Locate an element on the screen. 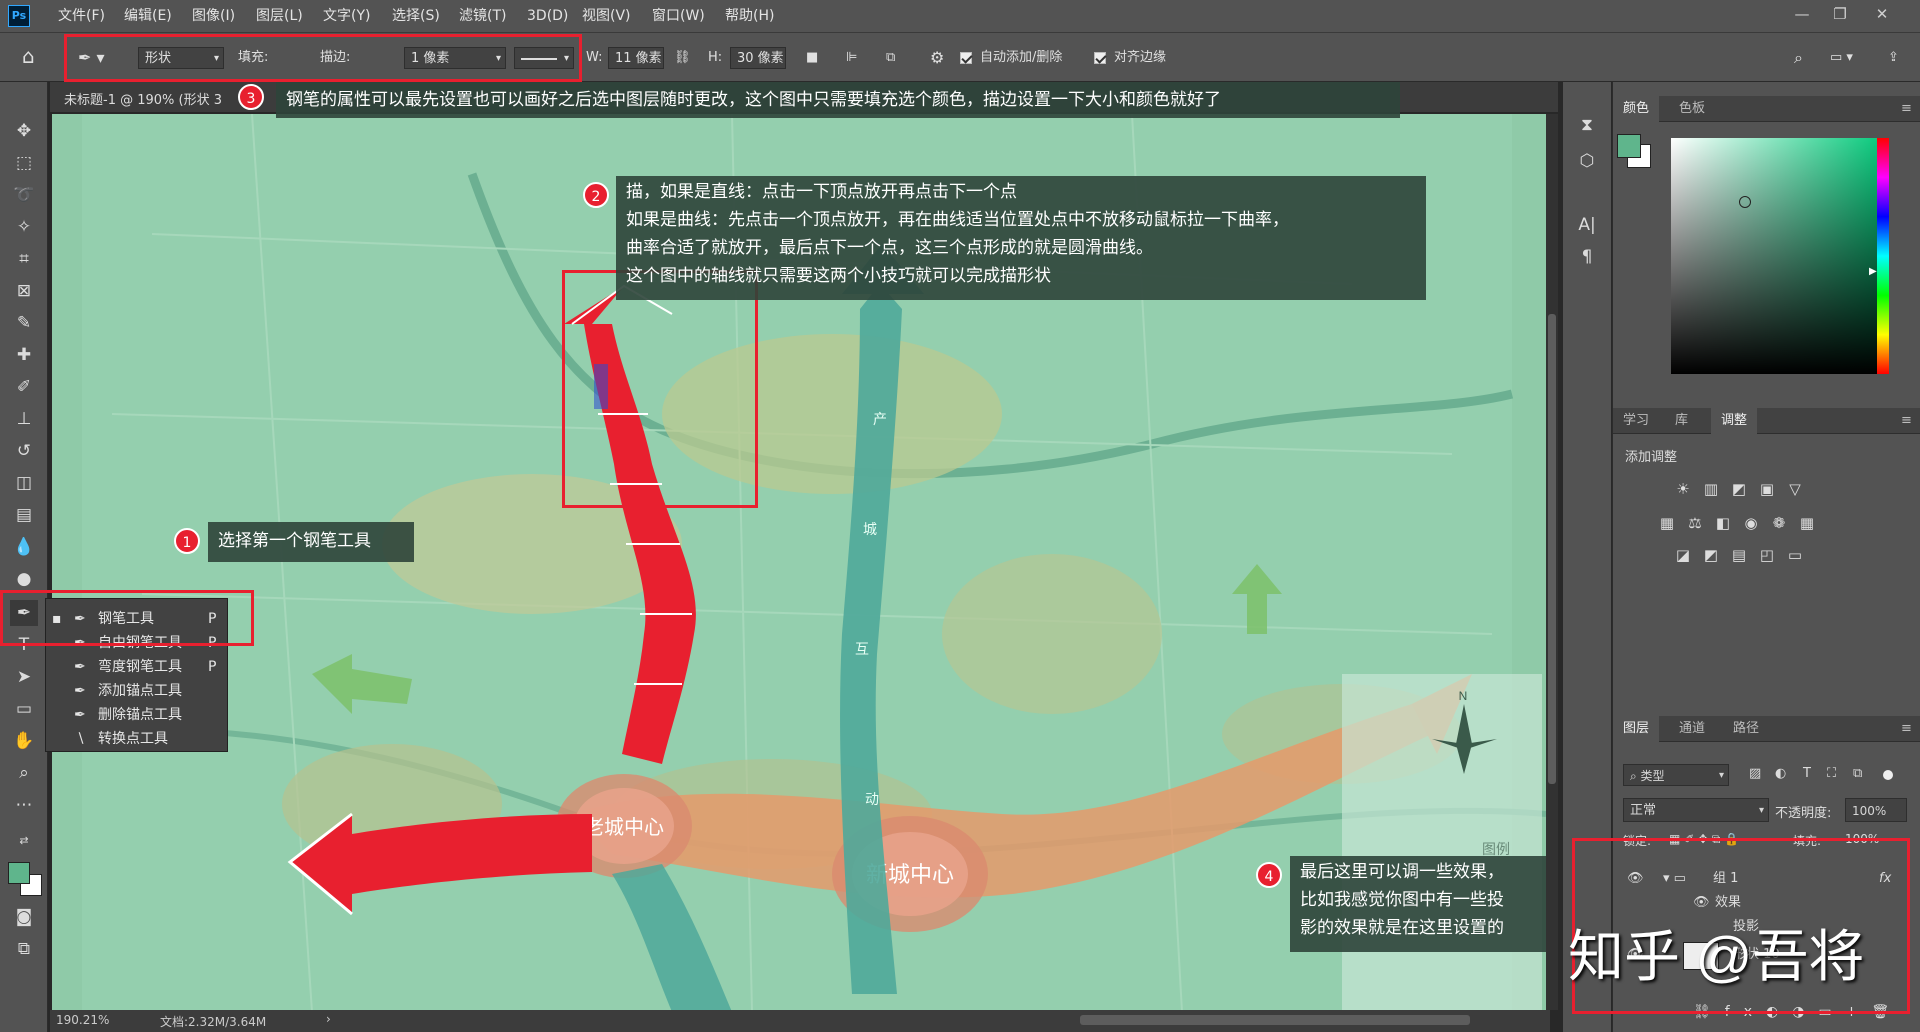 The height and width of the screenshot is (1032, 1920). fx-icon: fx is located at coordinates (1885, 879).